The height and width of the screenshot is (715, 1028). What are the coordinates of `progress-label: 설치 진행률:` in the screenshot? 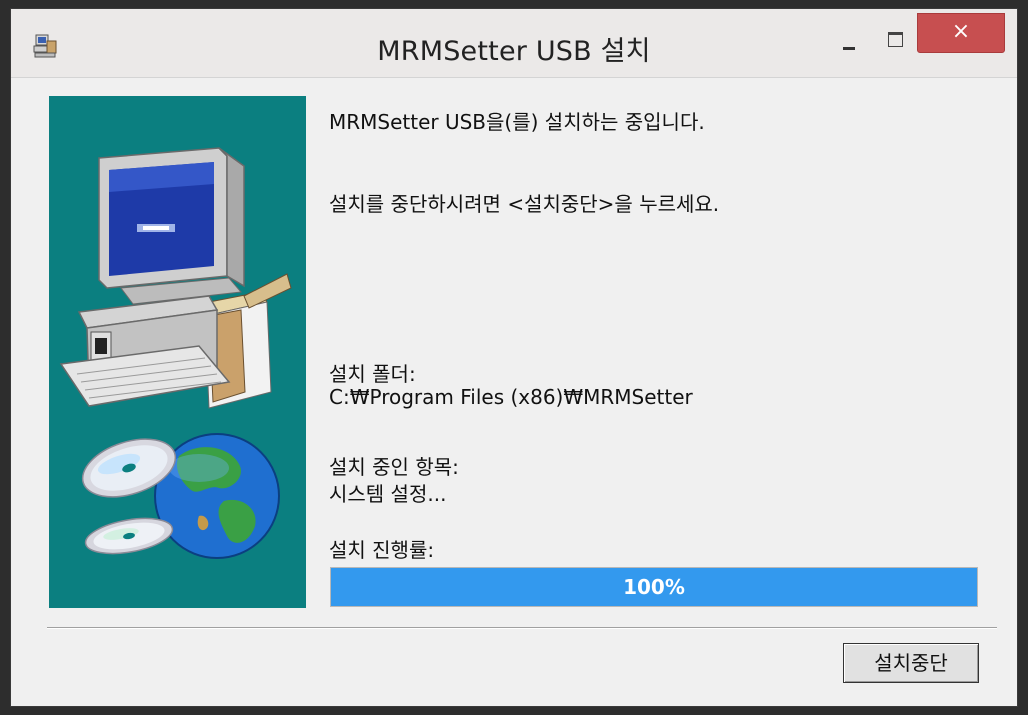 It's located at (382, 550).